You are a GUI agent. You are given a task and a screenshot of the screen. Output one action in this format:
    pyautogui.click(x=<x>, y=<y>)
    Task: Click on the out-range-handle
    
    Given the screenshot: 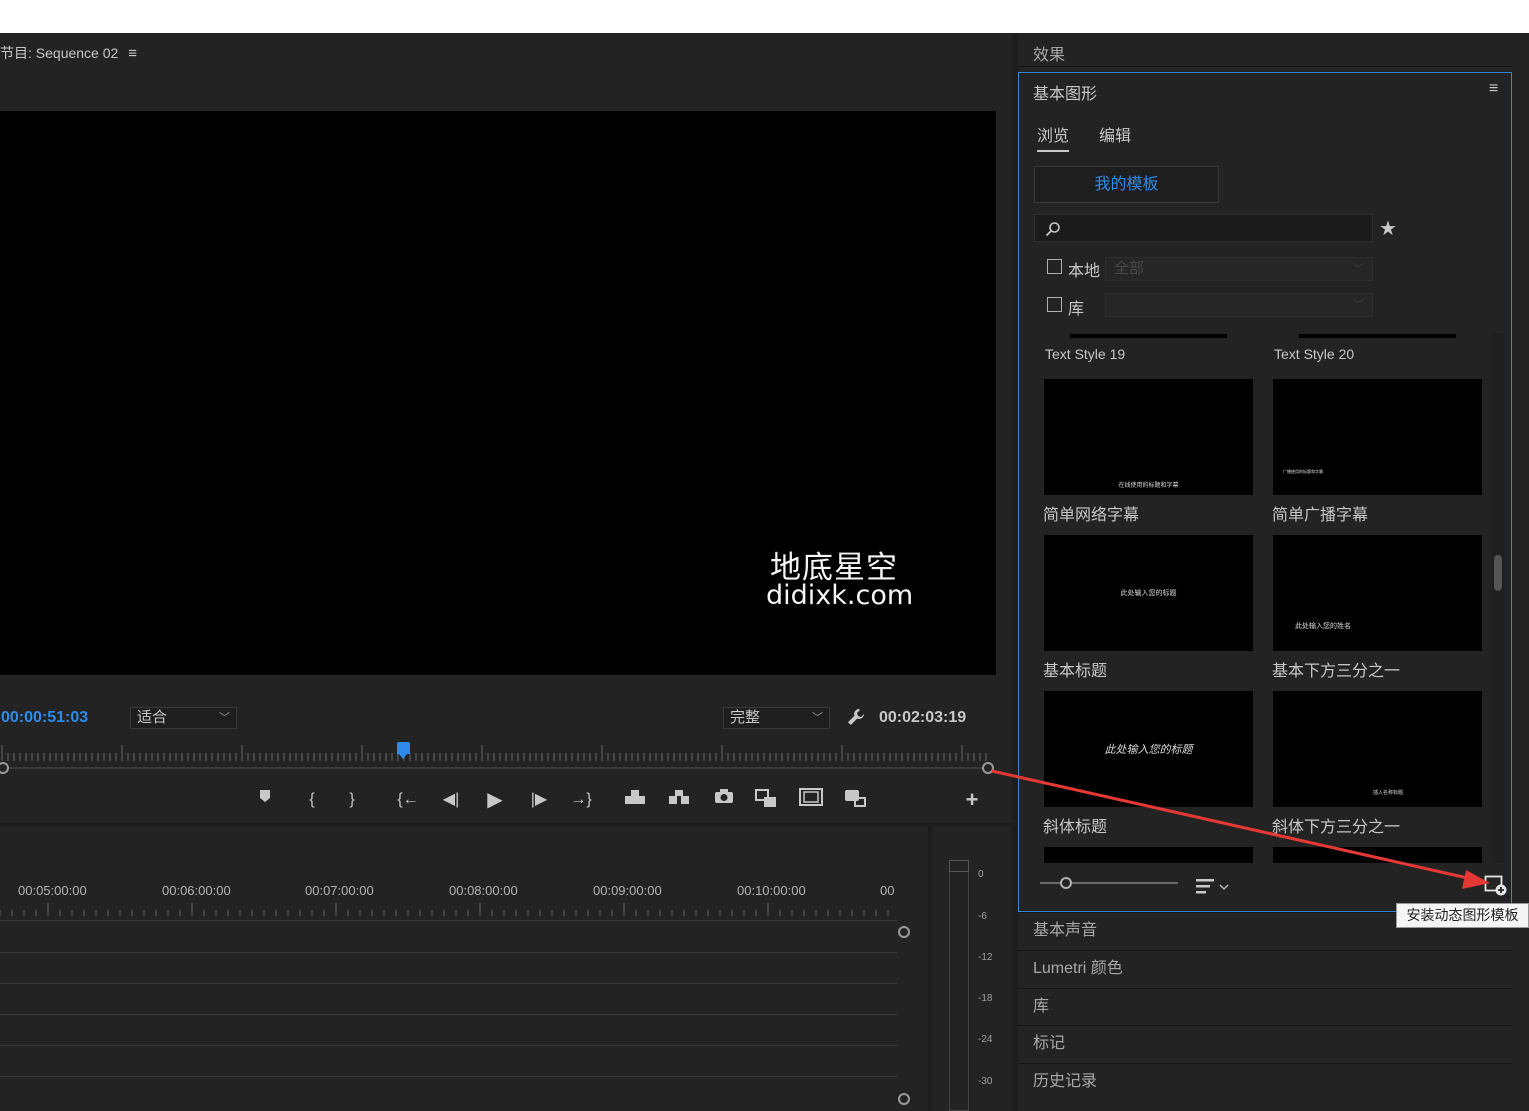 What is the action you would take?
    pyautogui.click(x=988, y=768)
    